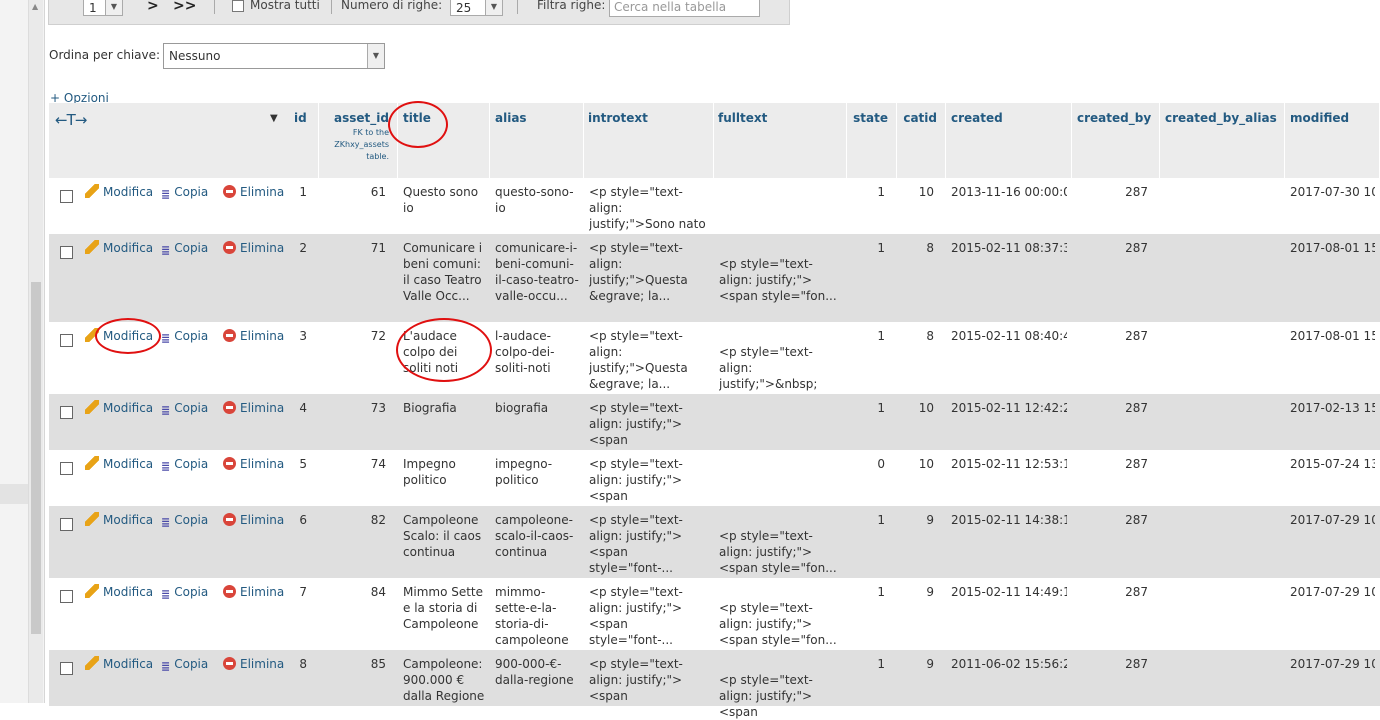  I want to click on header-created-by-alias: created_by_alias, so click(1222, 140).